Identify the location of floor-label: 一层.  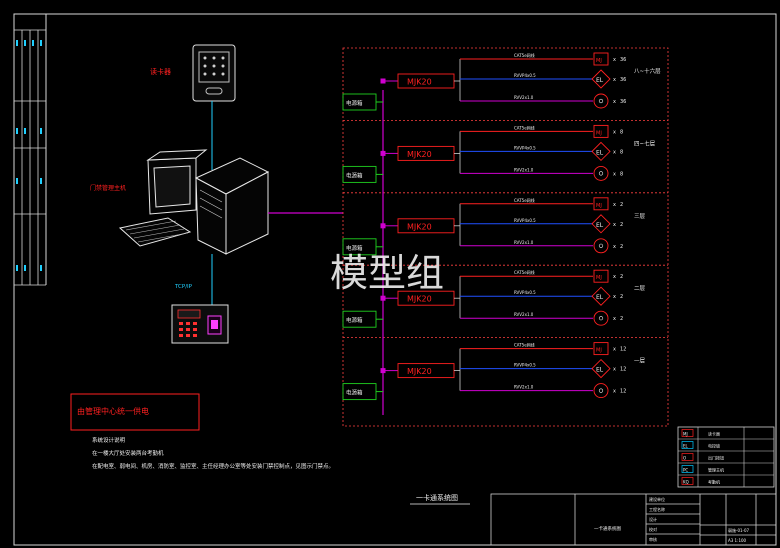
(640, 361).